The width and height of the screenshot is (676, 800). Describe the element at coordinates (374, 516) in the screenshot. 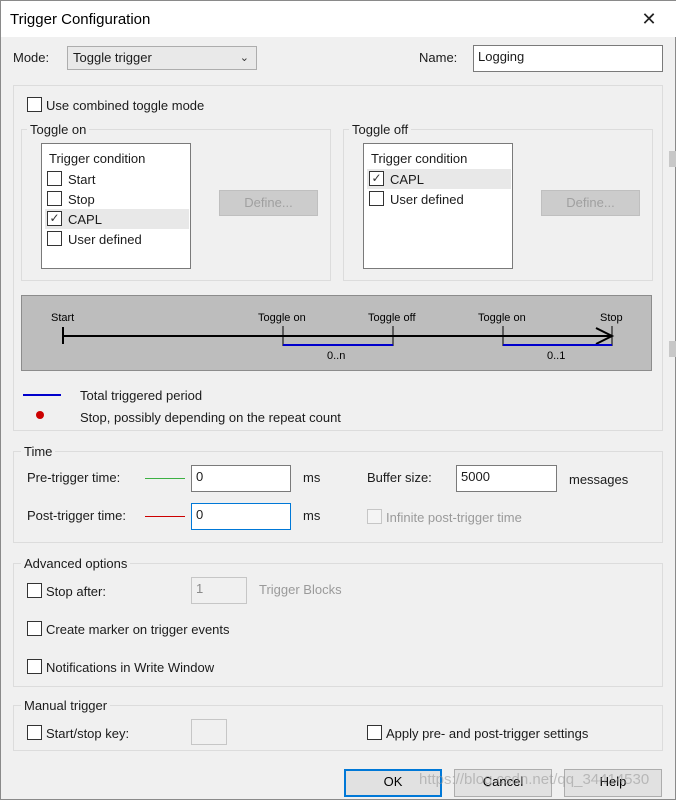

I see `infinite-post-trigger-checkbox` at that location.